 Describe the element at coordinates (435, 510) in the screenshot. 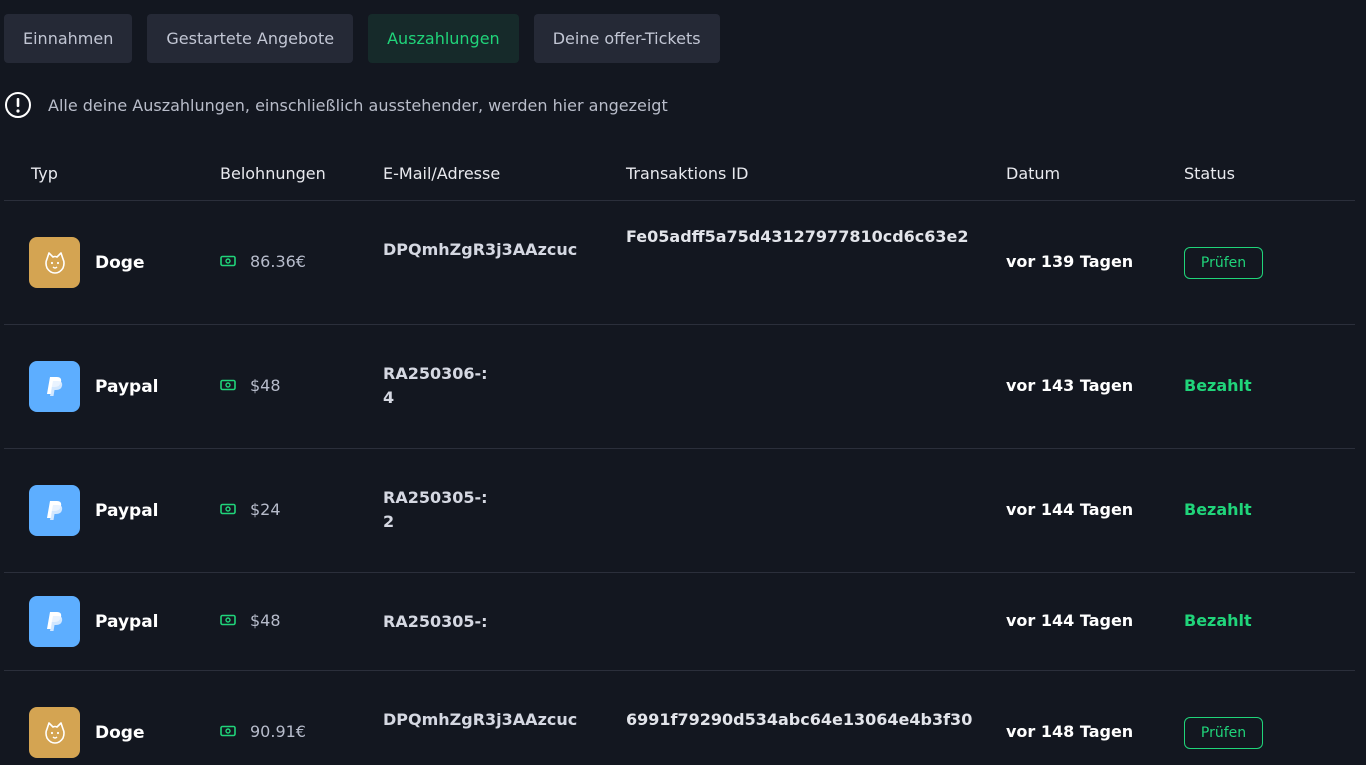

I see `address-cell: RA250305-: 2` at that location.